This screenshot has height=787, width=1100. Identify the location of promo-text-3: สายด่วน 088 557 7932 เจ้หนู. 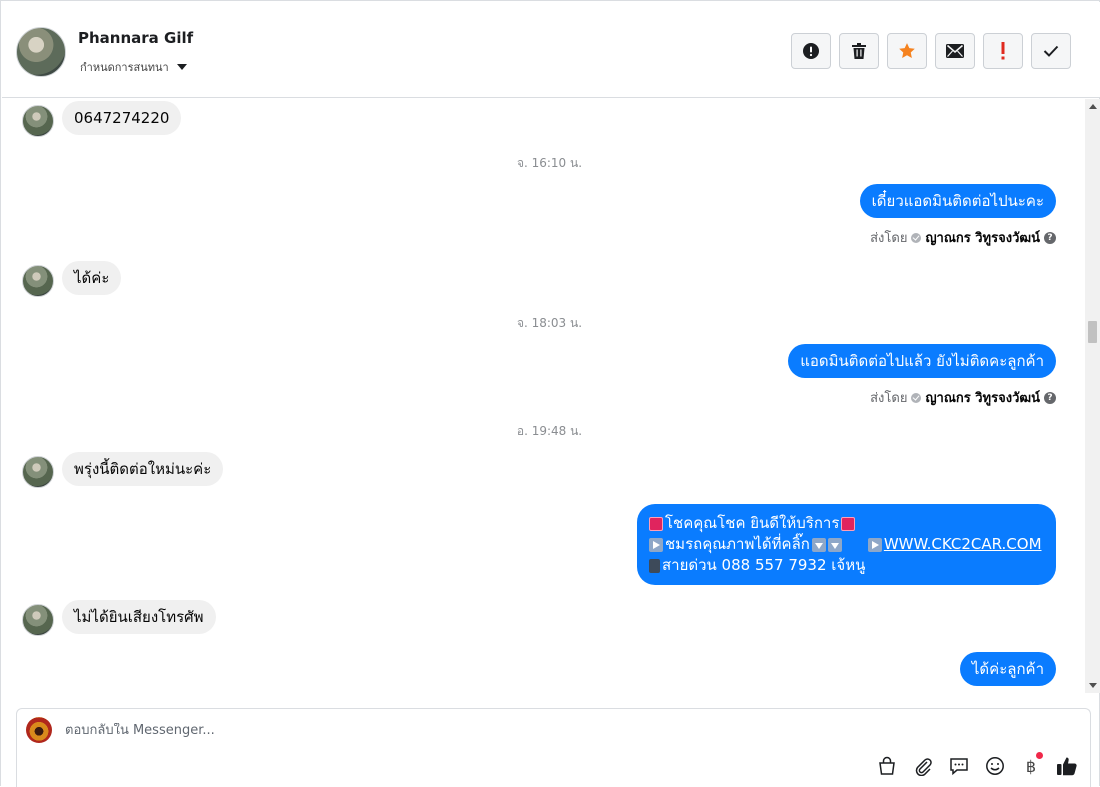
(764, 565).